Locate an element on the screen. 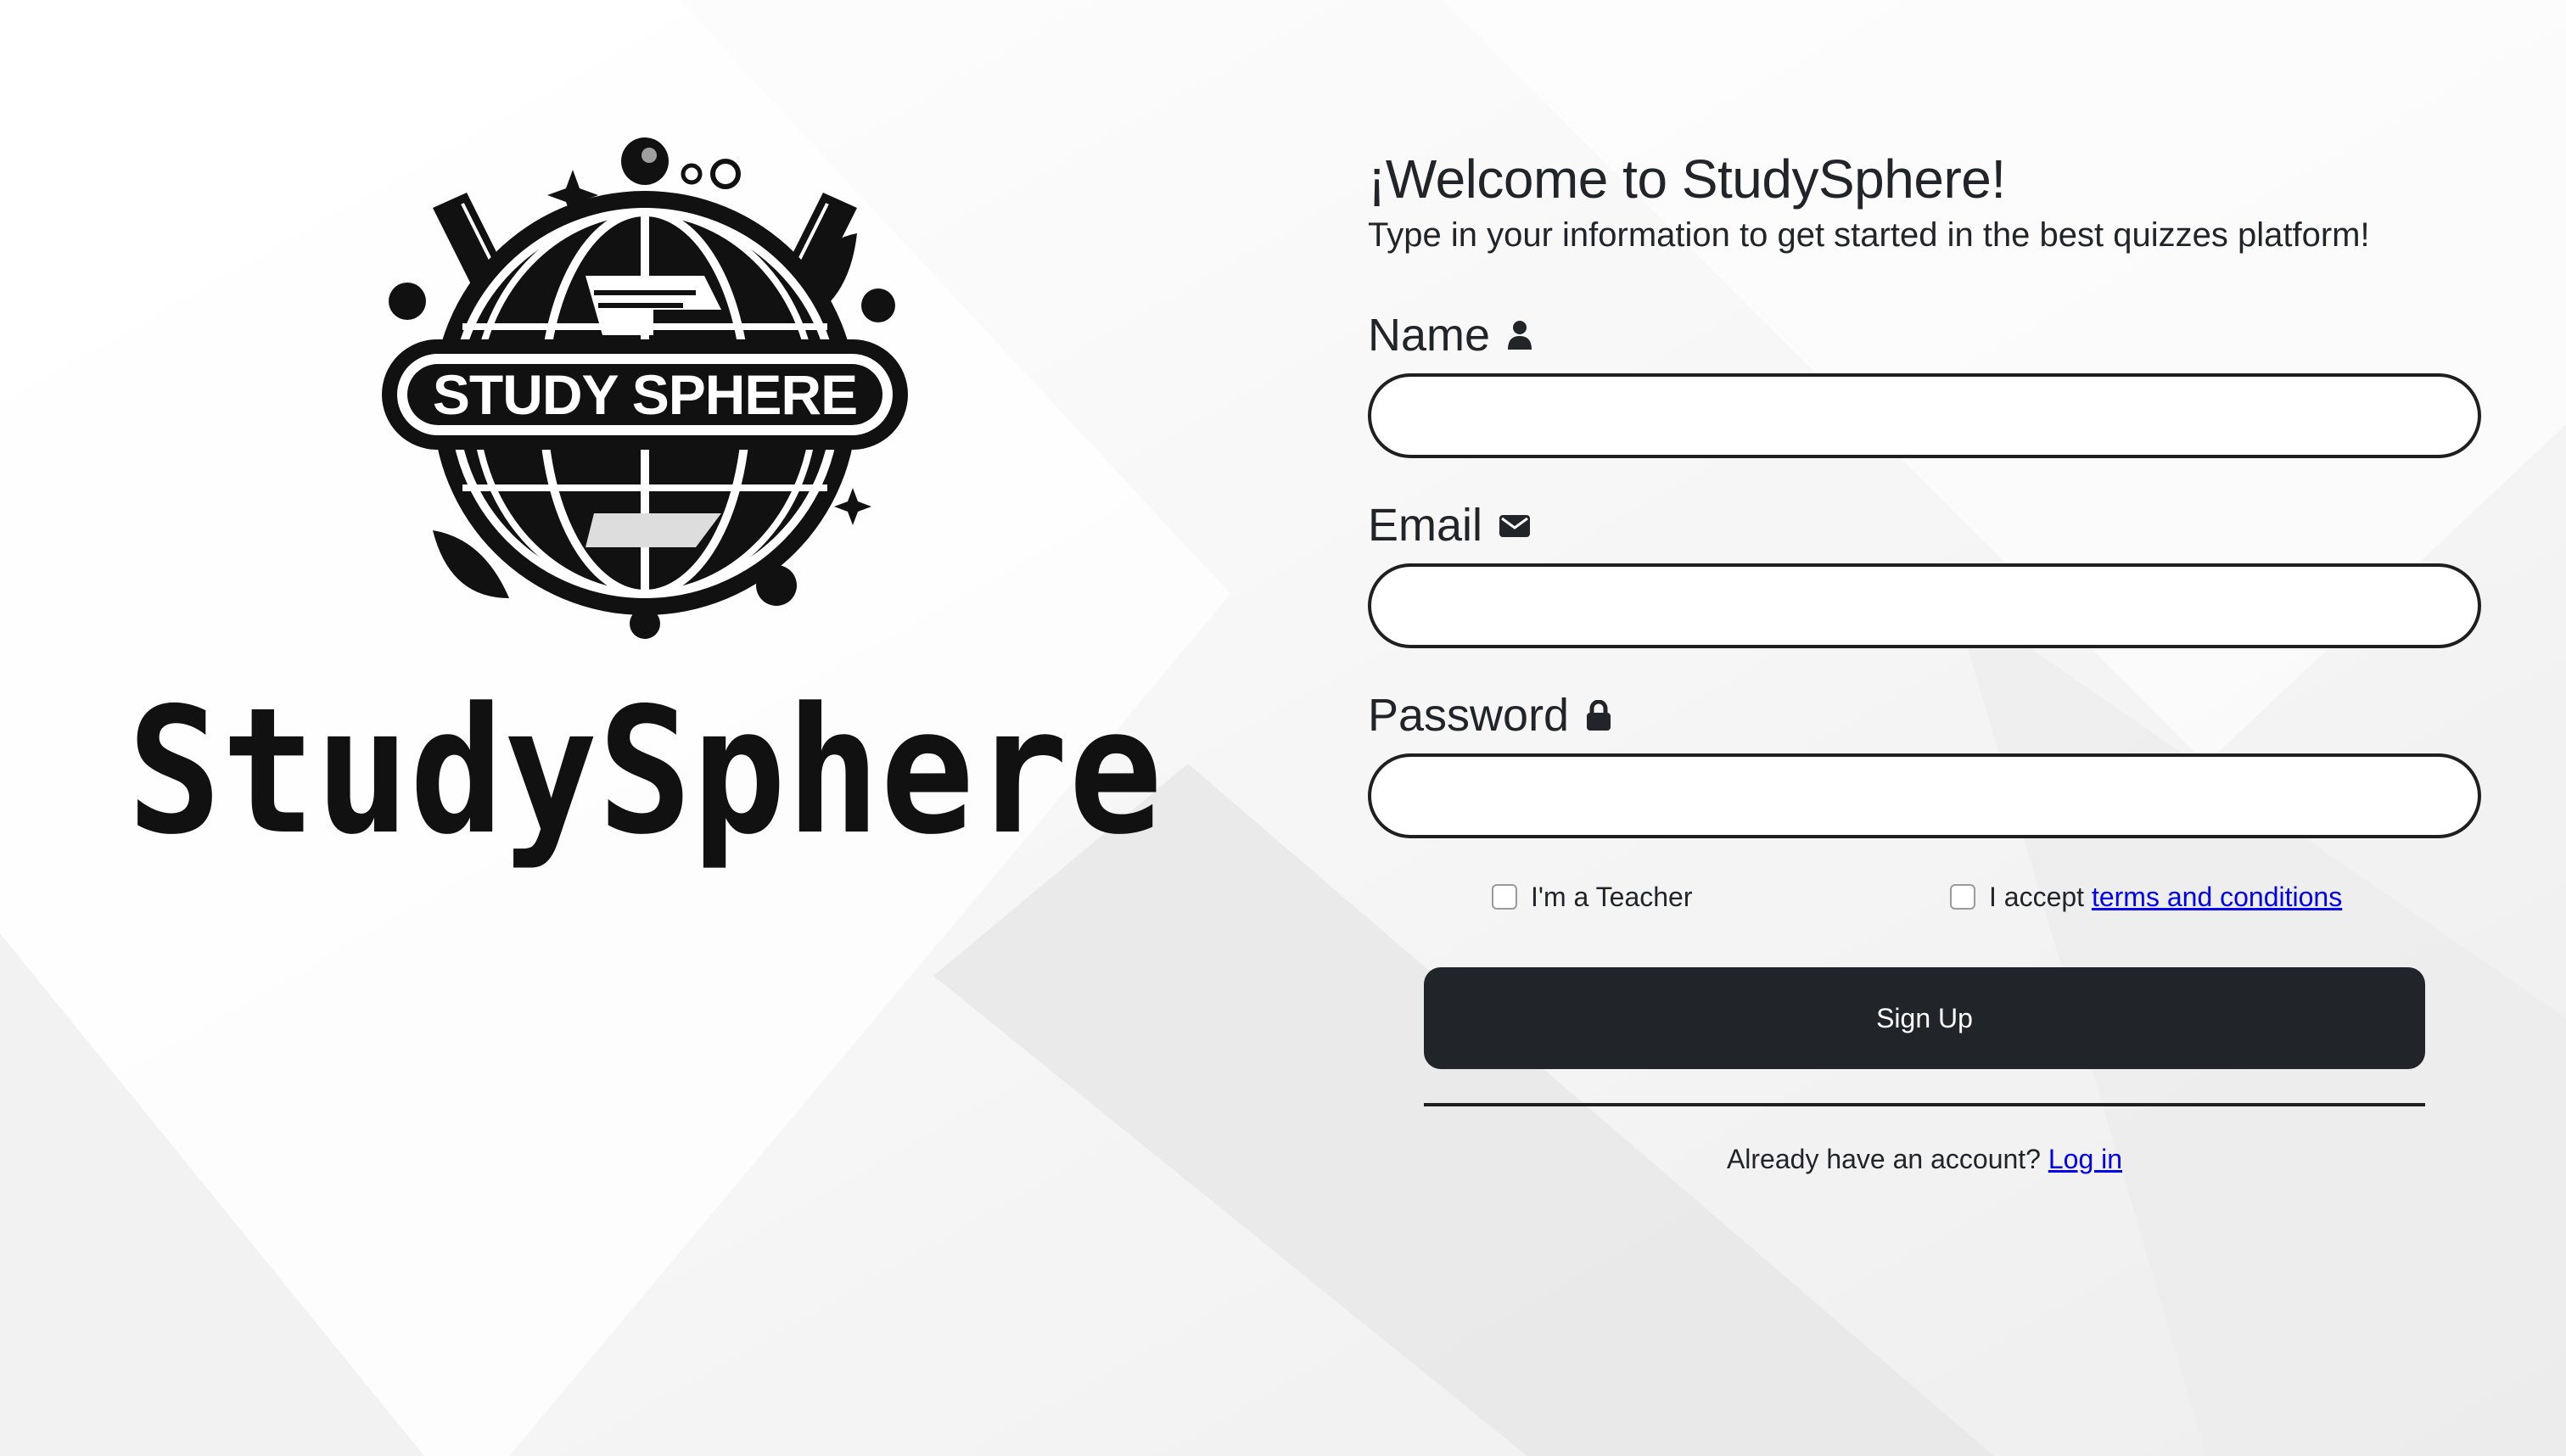 Image resolution: width=2566 pixels, height=1456 pixels. login-link: Log in is located at coordinates (2085, 1159).